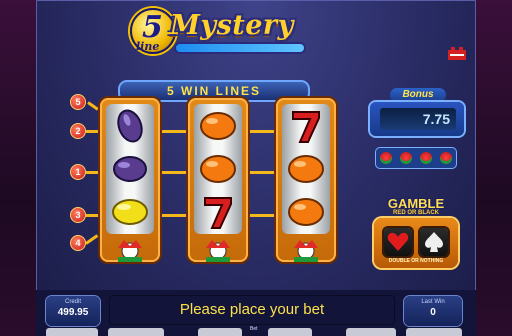  What do you see at coordinates (232, 25) in the screenshot?
I see `logo-title: Mystery` at bounding box center [232, 25].